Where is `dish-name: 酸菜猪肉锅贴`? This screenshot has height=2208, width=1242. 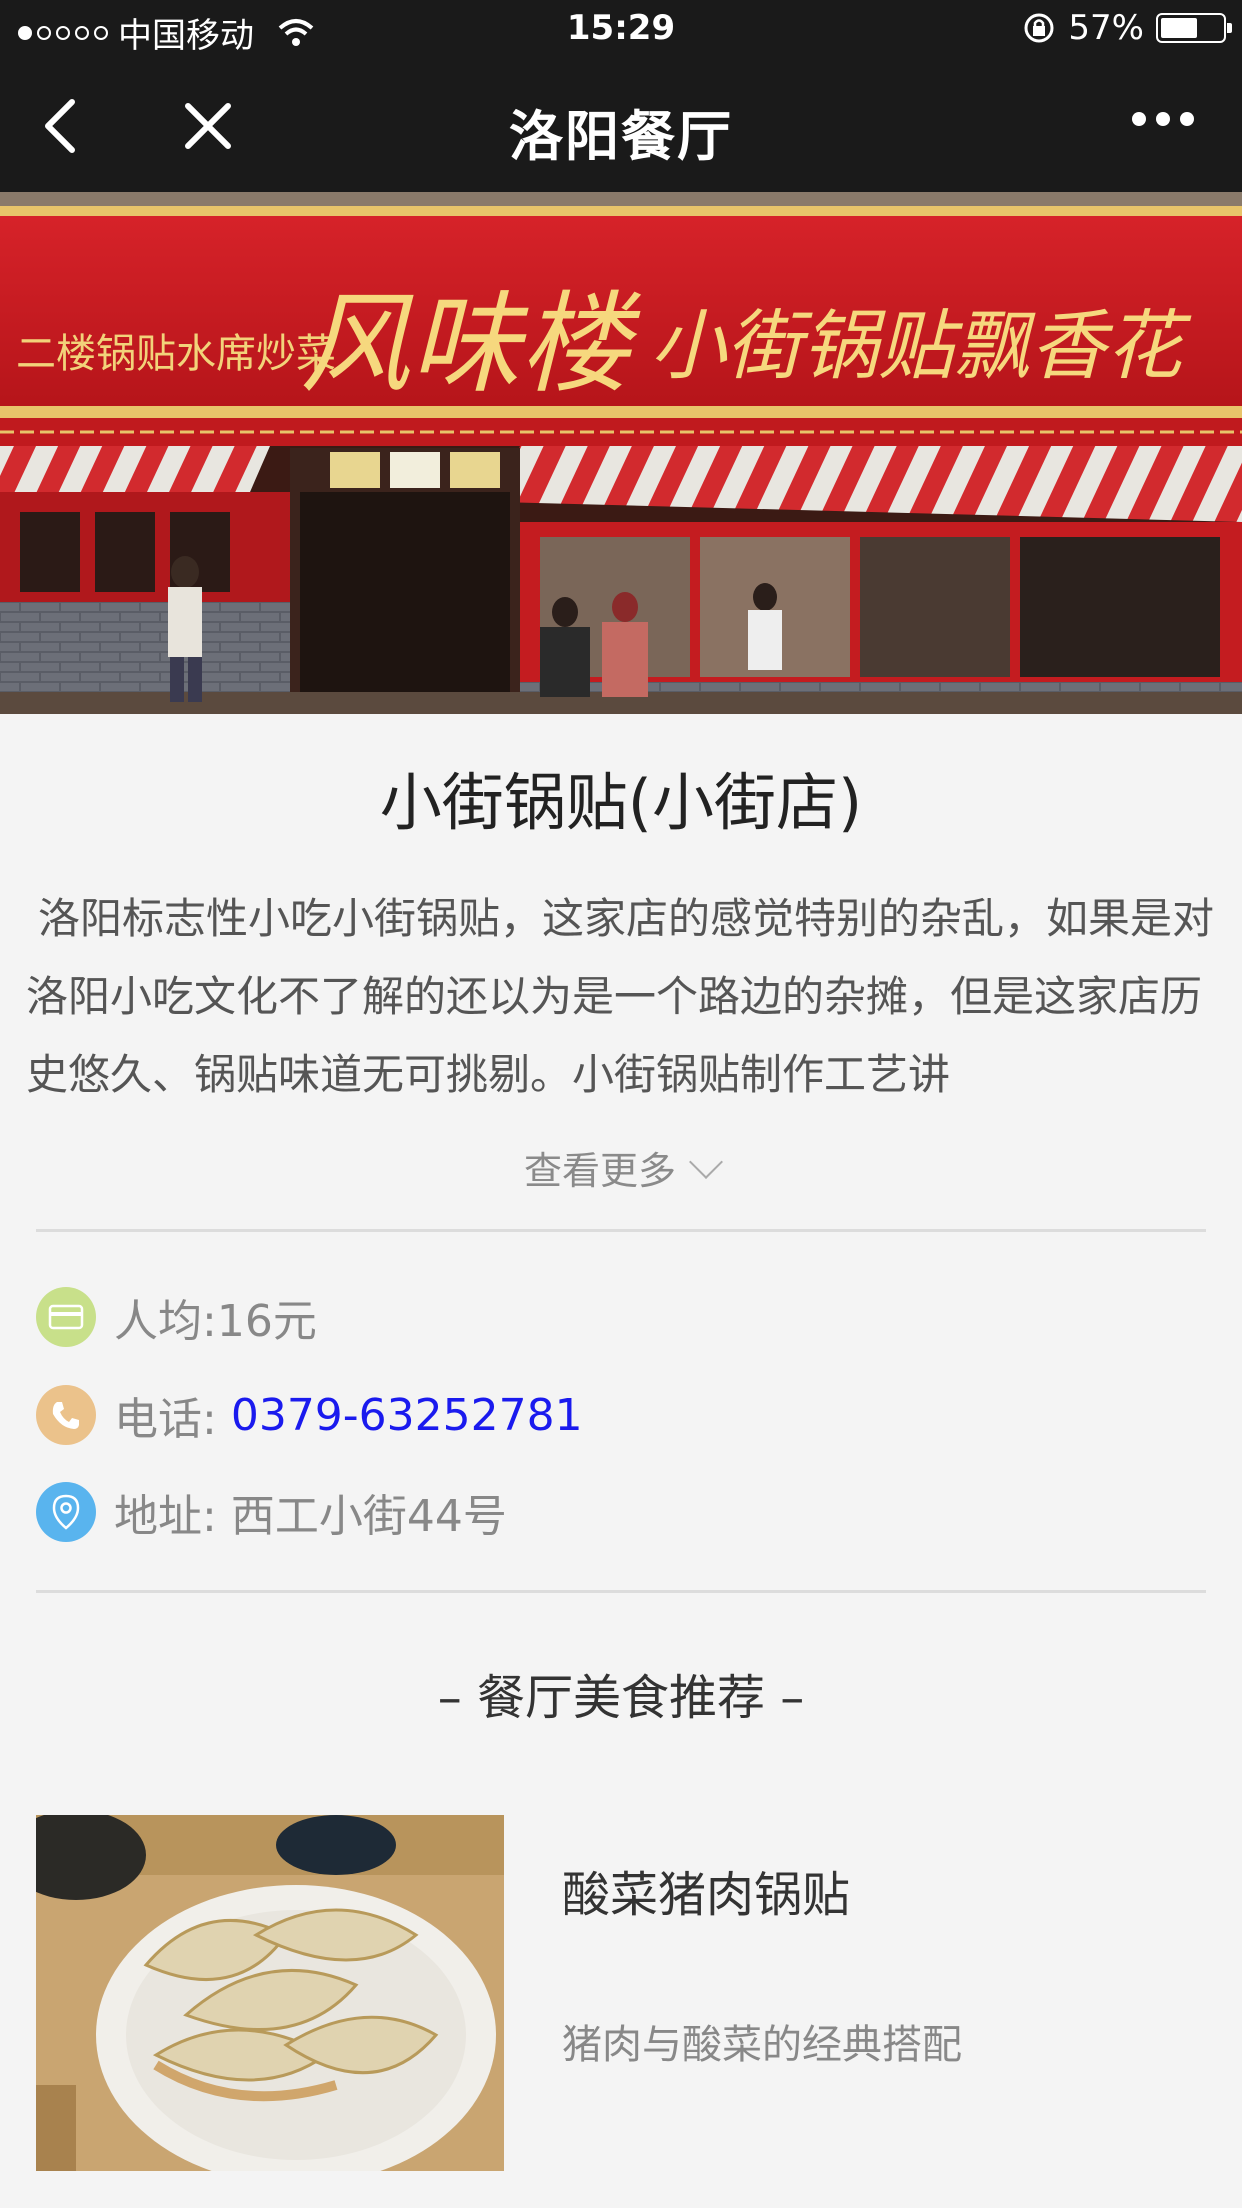 dish-name: 酸菜猪肉锅贴 is located at coordinates (706, 1890).